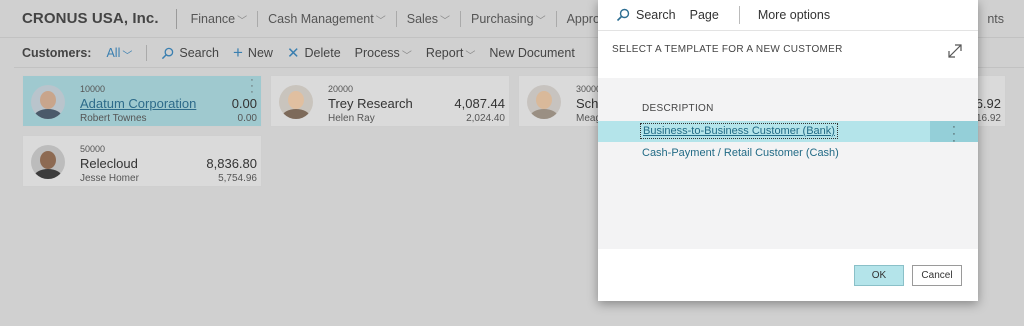  I want to click on column-header-description: DESCRIPTION, so click(678, 108).